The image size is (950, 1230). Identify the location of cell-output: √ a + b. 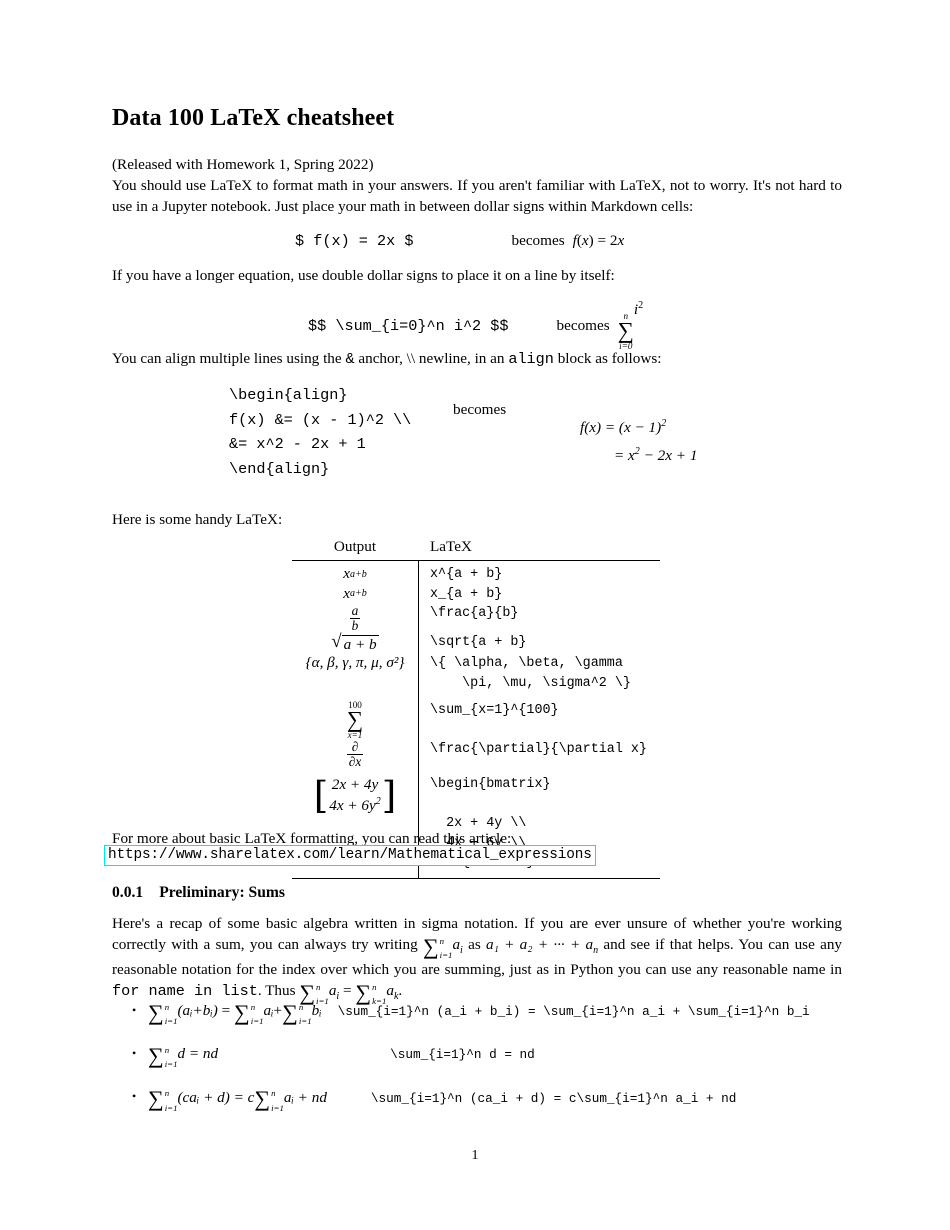
(355, 642).